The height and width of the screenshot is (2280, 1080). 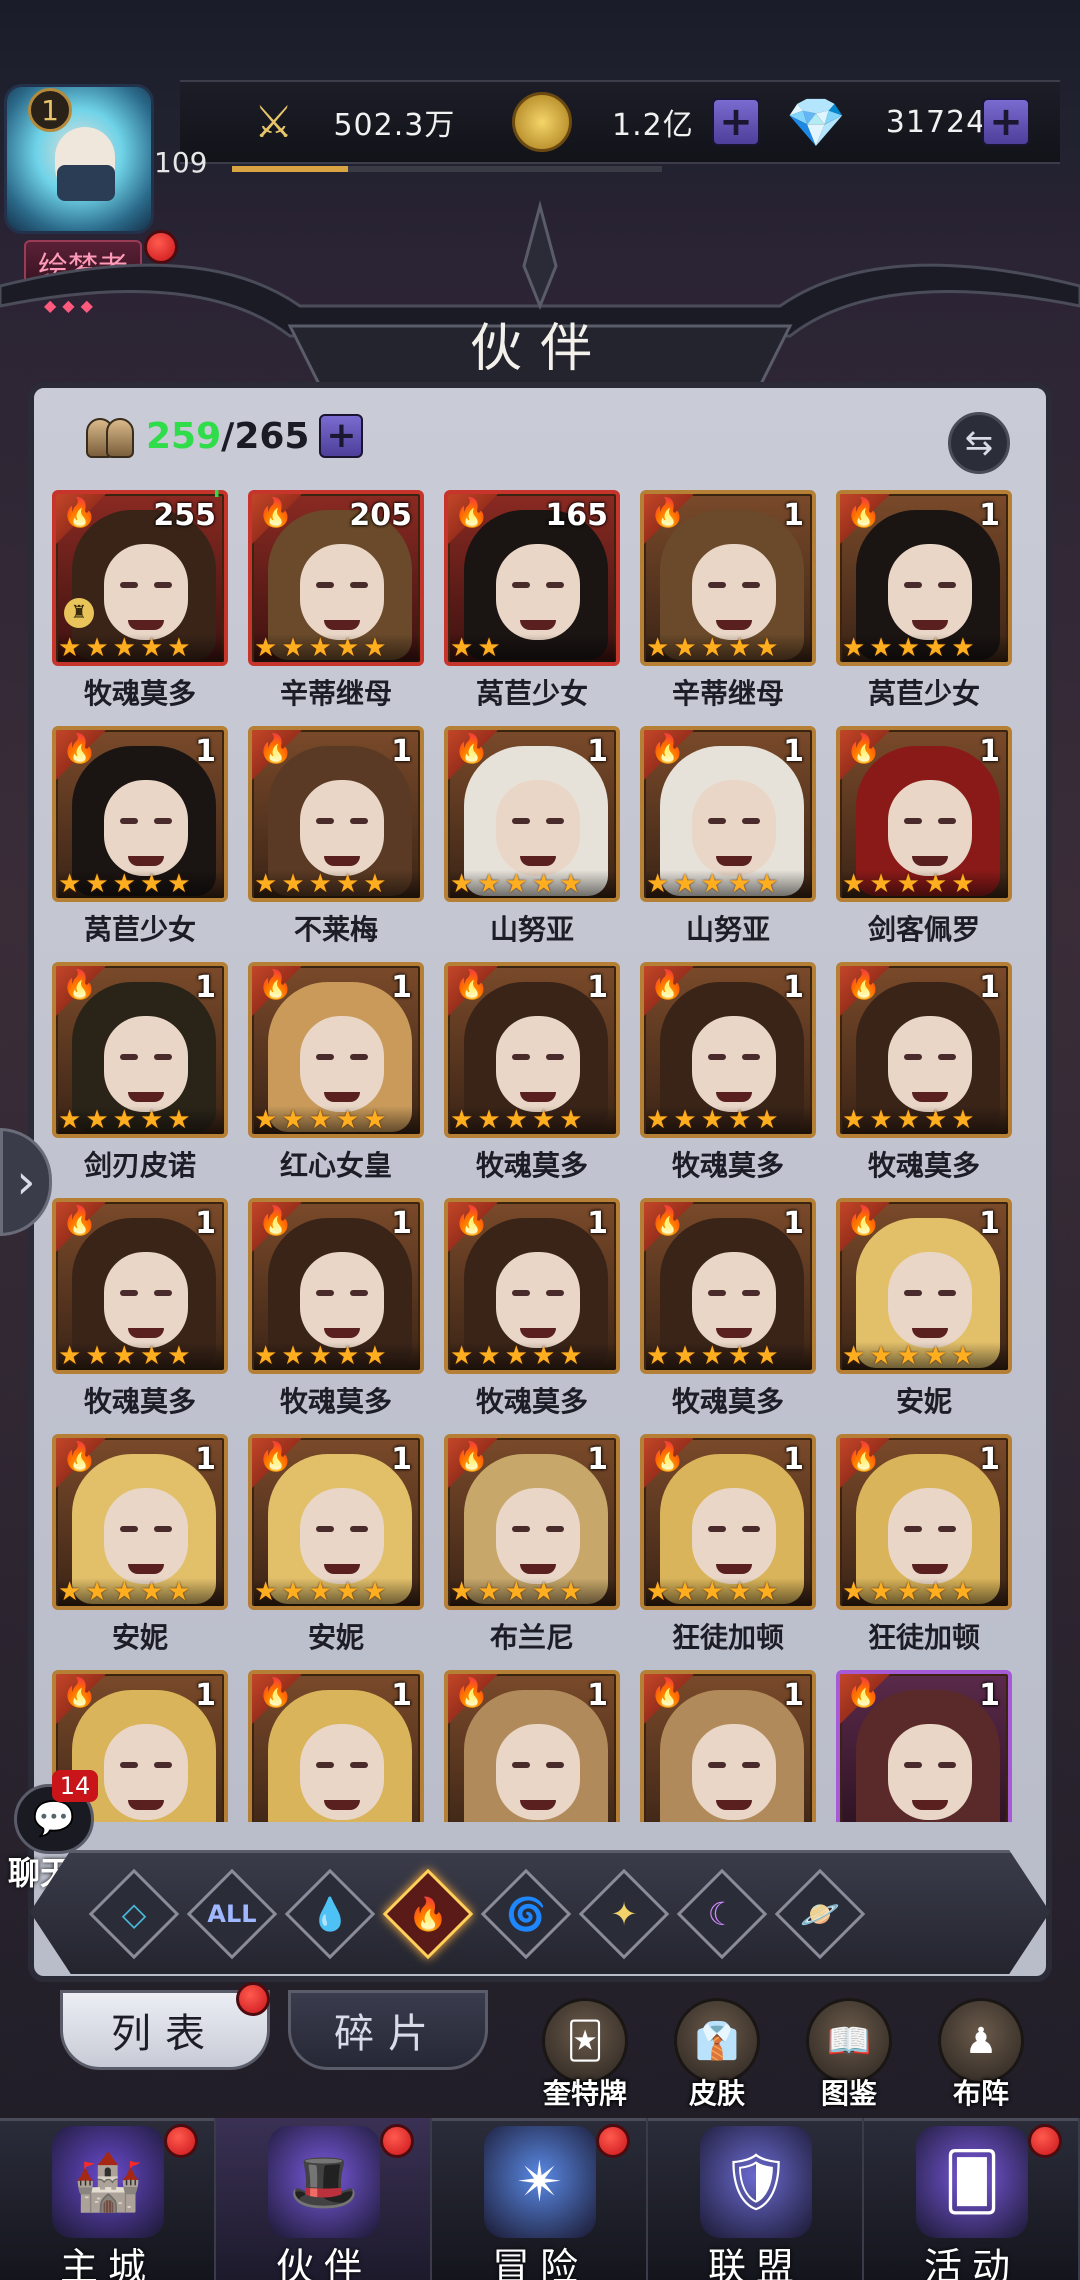 What do you see at coordinates (532, 1549) in the screenshot?
I see `hero-card: 🔥 1 ★ ★ ★ ★ ★ 布兰尼` at bounding box center [532, 1549].